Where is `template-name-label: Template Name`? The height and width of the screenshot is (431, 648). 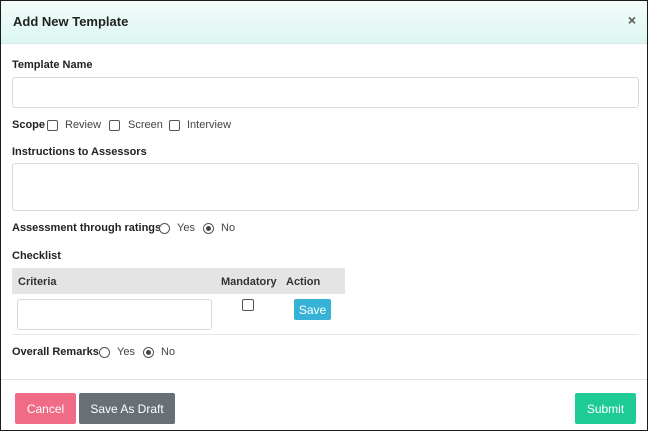 template-name-label: Template Name is located at coordinates (52, 65).